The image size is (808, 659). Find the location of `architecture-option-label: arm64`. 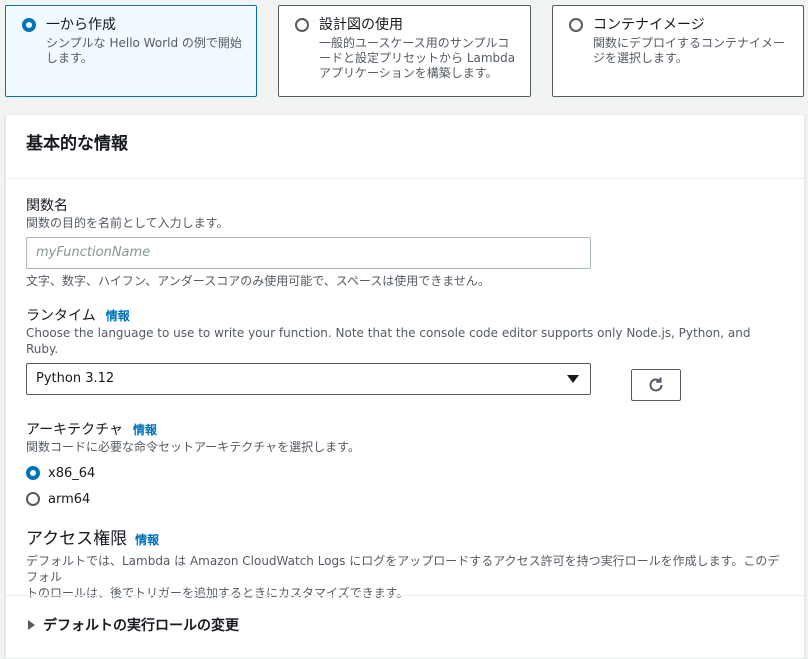

architecture-option-label: arm64 is located at coordinates (69, 499).